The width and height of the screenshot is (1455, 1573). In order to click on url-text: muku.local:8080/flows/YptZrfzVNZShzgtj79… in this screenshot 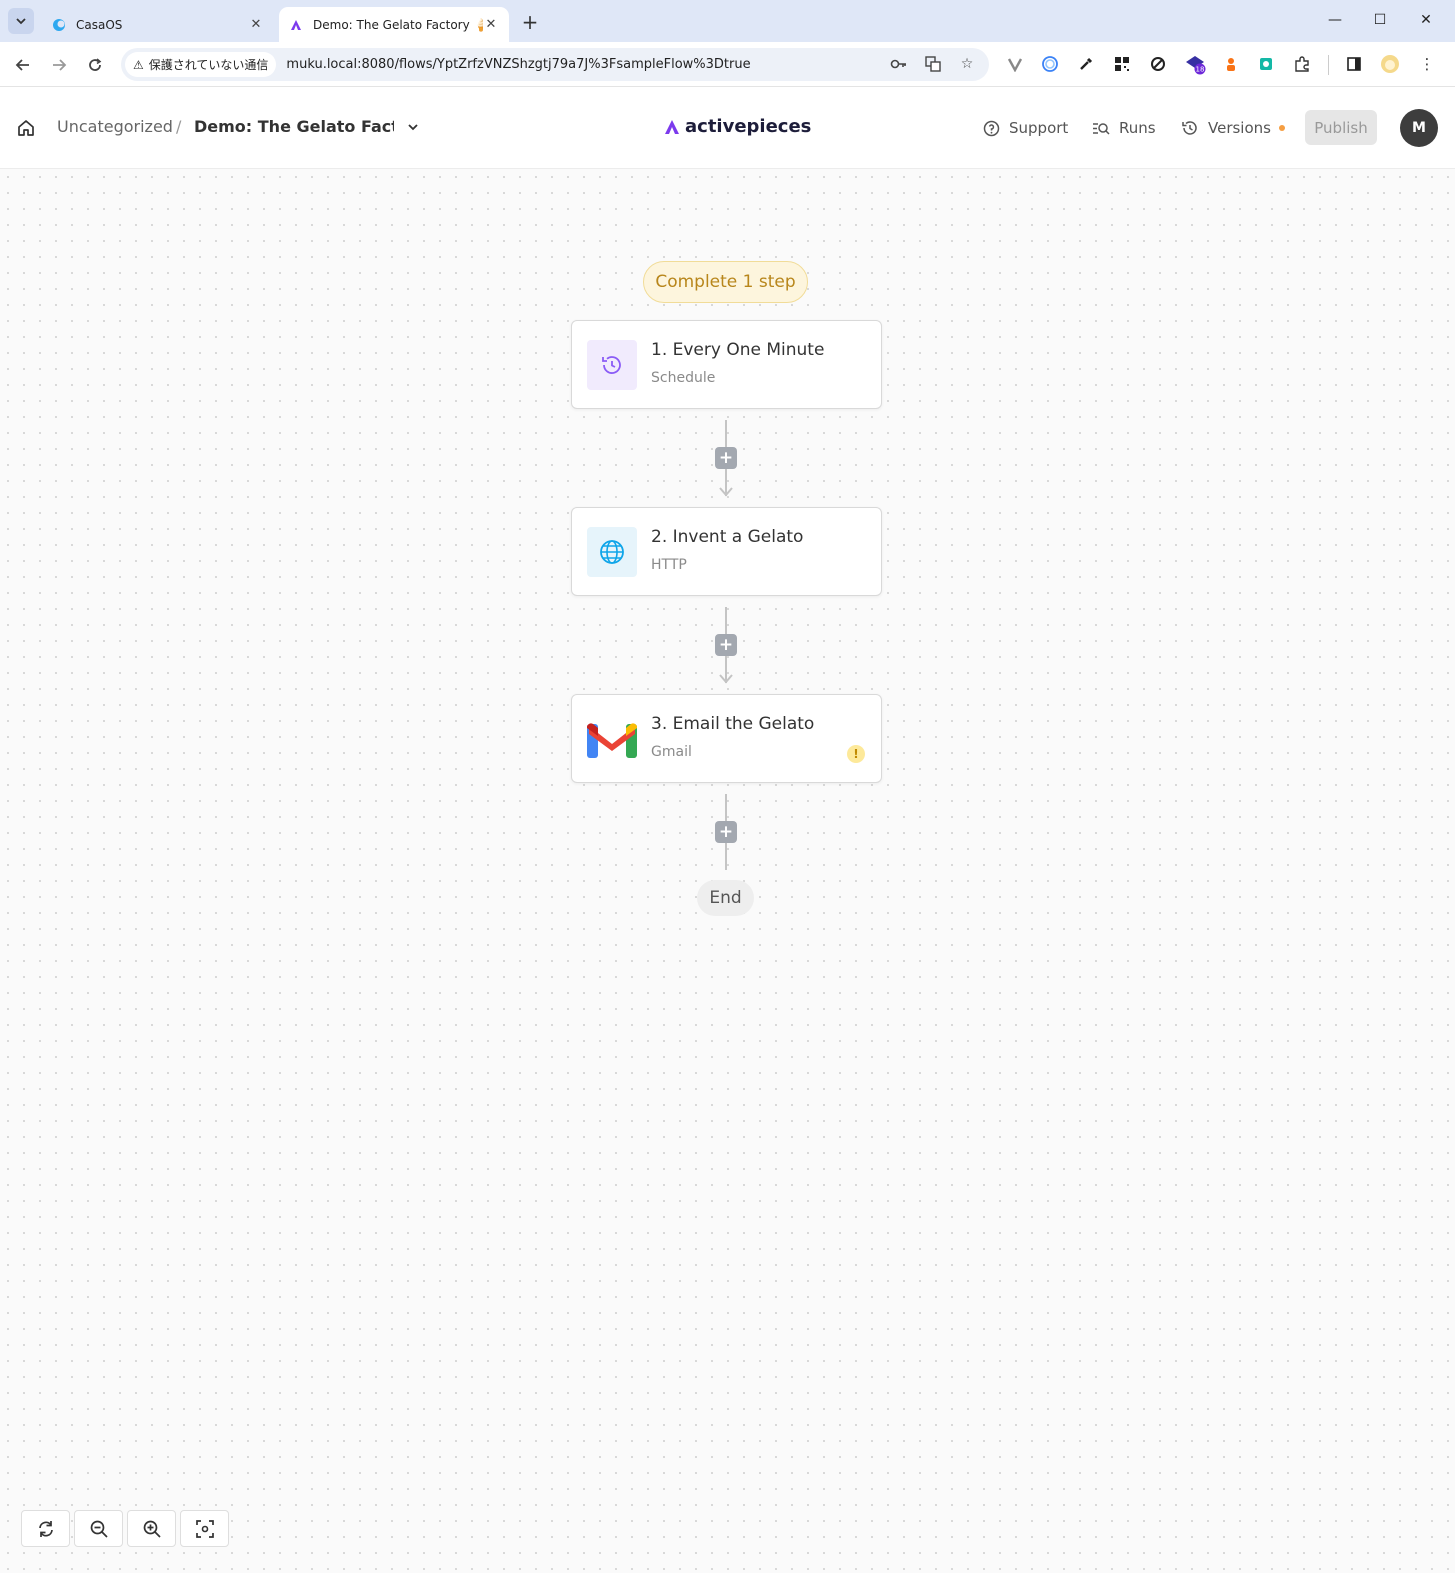, I will do `click(518, 64)`.